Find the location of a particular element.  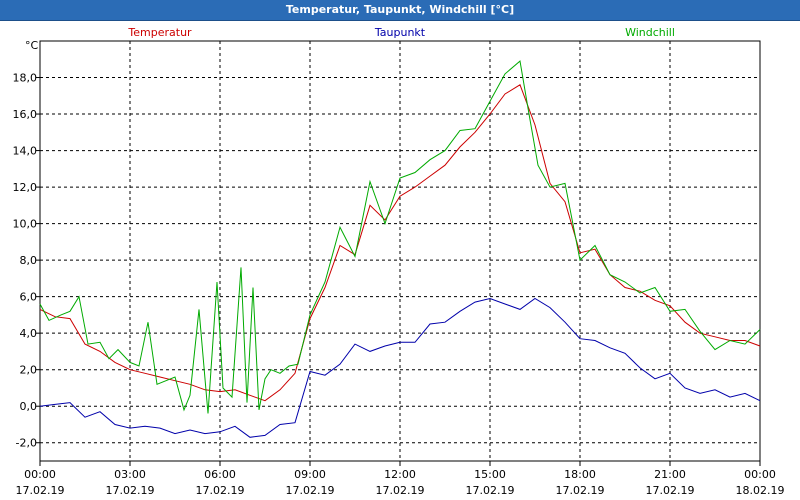

y-tick-label: 6,0 is located at coordinates (29, 297).